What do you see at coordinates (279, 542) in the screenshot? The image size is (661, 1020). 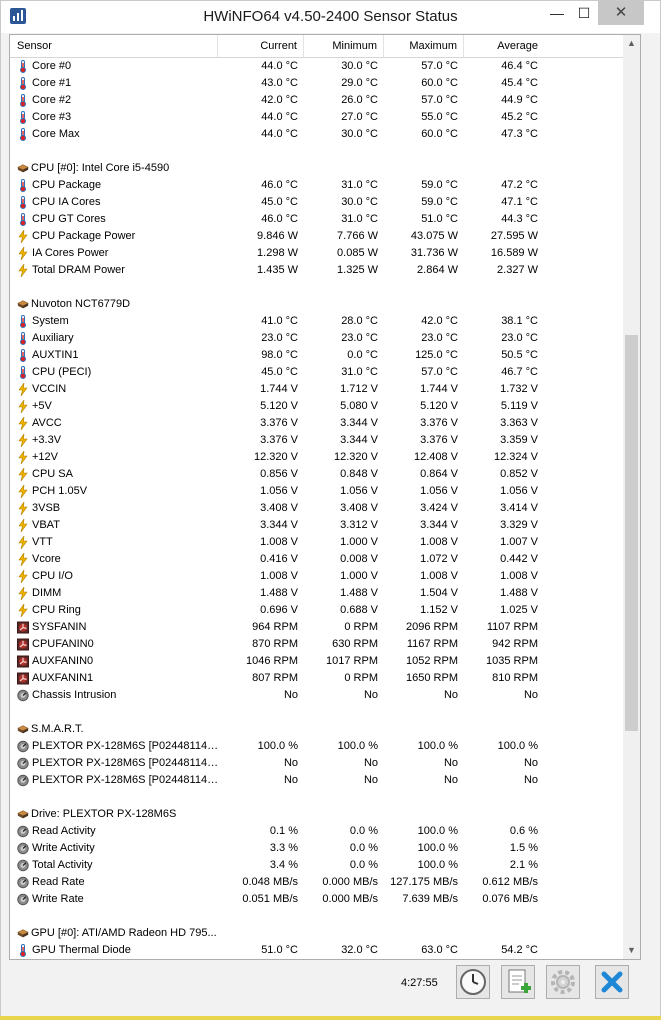 I see `current-value: 1.008 V` at bounding box center [279, 542].